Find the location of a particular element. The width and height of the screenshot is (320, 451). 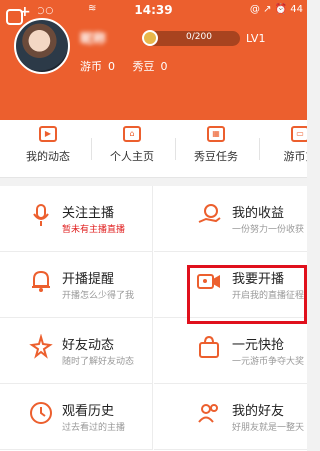

clock-icon is located at coordinates (41, 413).